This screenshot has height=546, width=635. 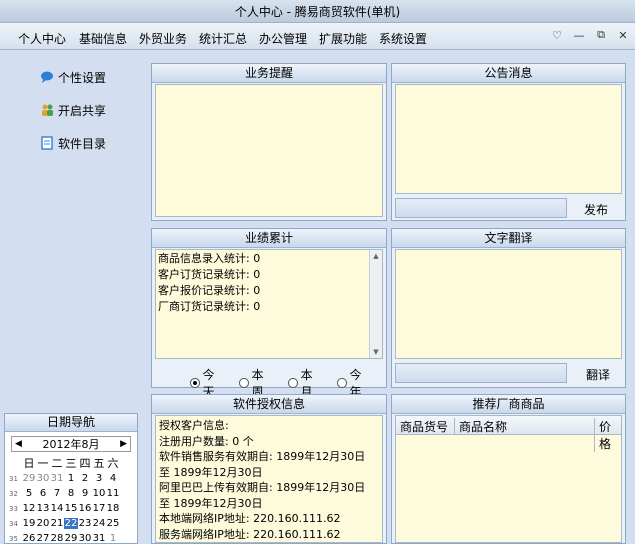 I want to click on notice-input, so click(x=481, y=208).